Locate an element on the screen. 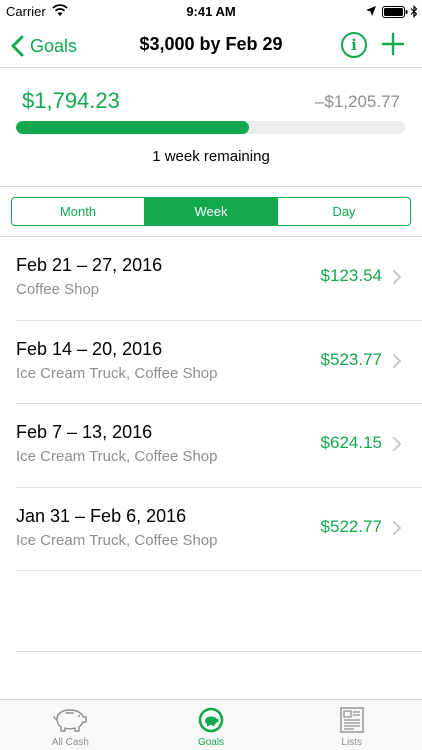 This screenshot has height=750, width=422. add-button is located at coordinates (393, 44).